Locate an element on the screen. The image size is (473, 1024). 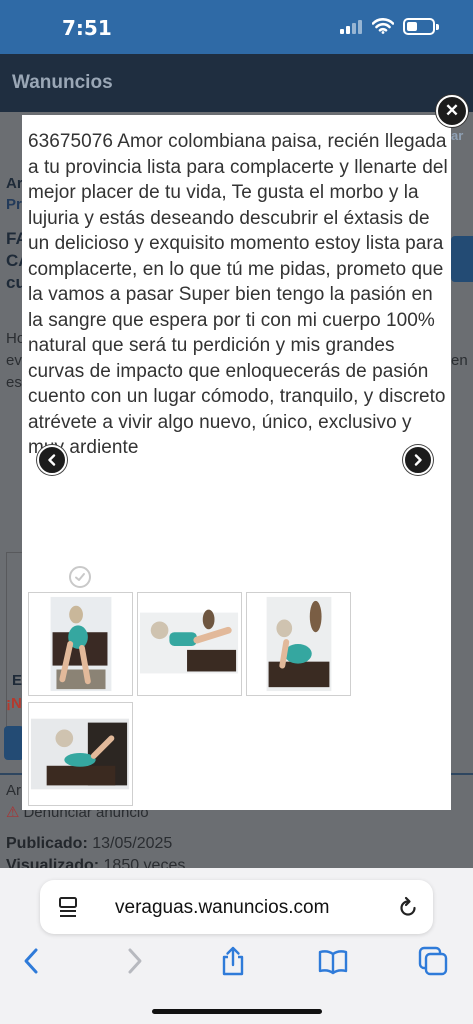
bg-fragment-e: E is located at coordinates (17, 680).